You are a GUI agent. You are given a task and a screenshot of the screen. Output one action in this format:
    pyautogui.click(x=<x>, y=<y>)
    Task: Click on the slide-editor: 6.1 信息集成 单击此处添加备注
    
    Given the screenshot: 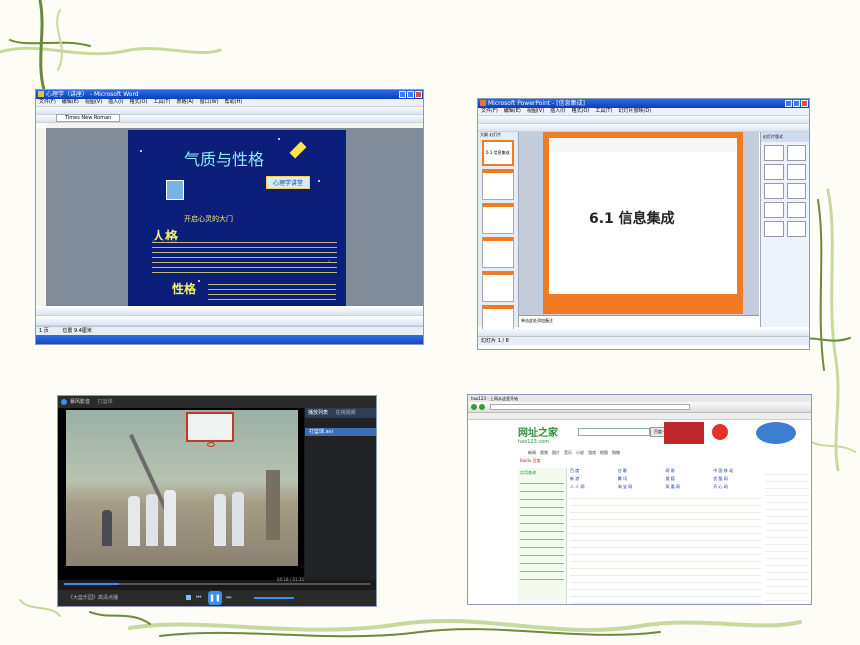 What is the action you would take?
    pyautogui.click(x=639, y=229)
    